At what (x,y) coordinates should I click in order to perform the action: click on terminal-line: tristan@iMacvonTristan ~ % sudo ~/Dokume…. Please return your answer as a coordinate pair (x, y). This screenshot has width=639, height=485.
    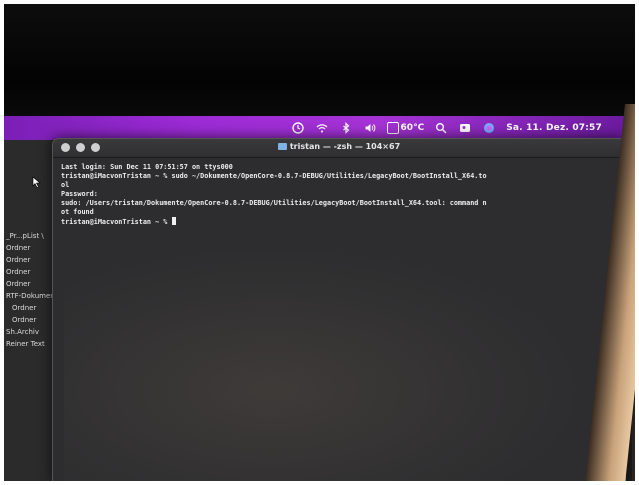
    Looking at the image, I should click on (274, 176).